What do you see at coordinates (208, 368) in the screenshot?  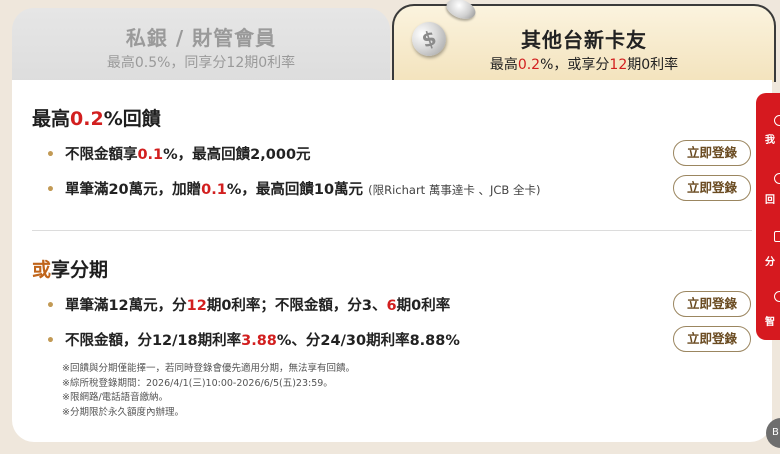 I see `note-line: ※回饋與分期僅能擇一，若同時登錄會優先適用分期，無法享有回饋。` at bounding box center [208, 368].